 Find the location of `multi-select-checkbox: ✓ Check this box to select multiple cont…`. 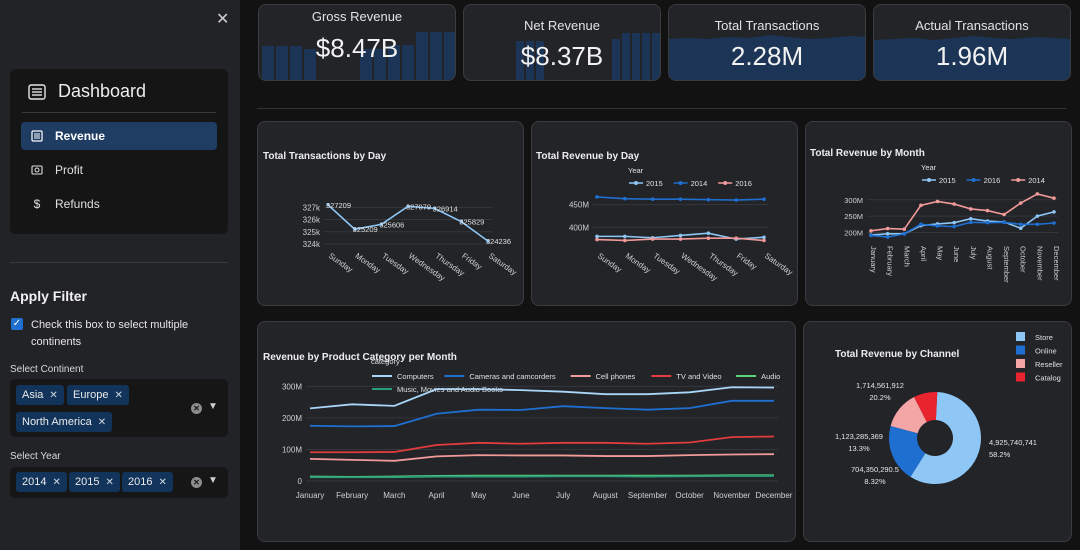

multi-select-checkbox: ✓ Check this box to select multiple cont… is located at coordinates (111, 334).